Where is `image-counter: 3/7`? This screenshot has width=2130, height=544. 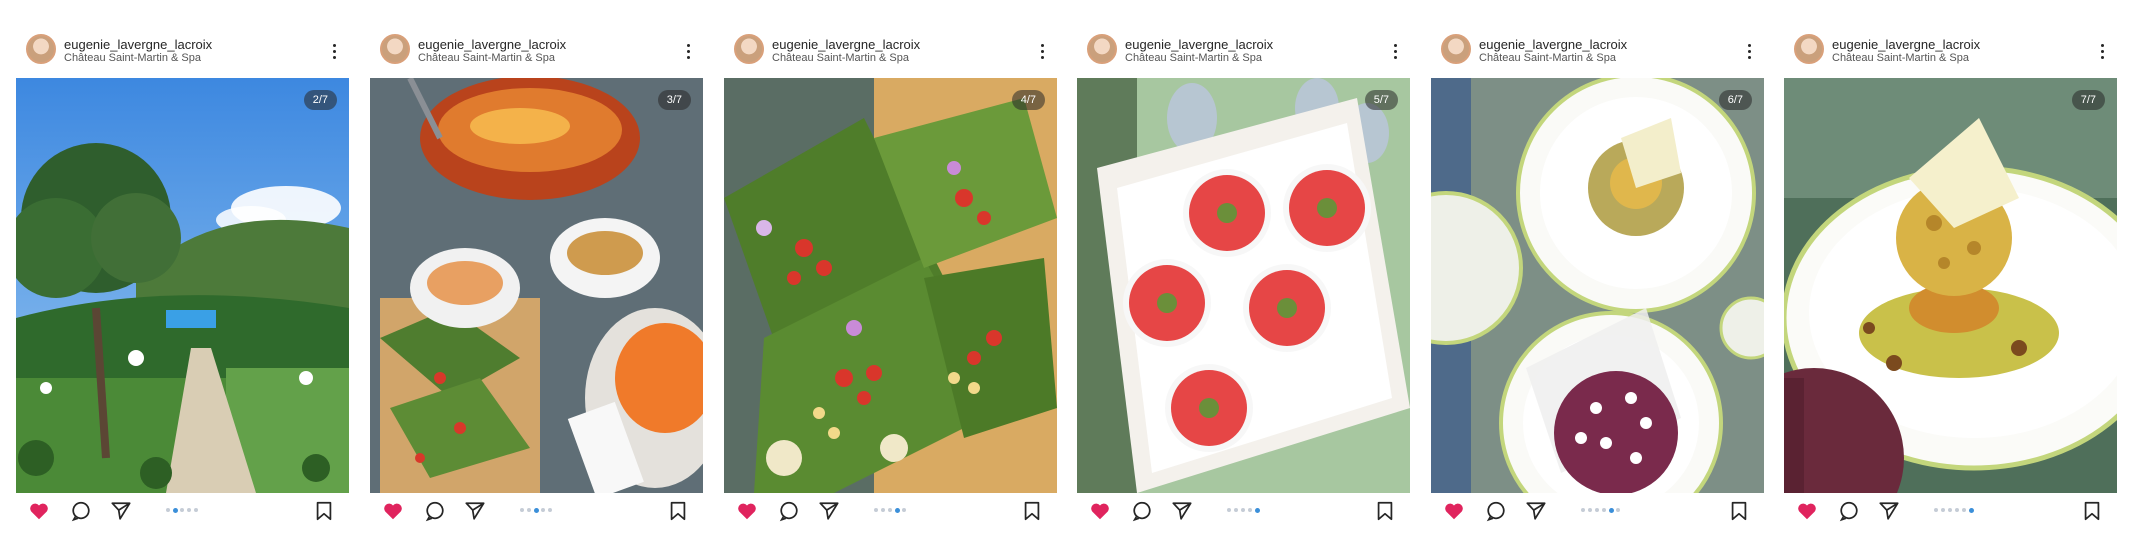
image-counter: 3/7 is located at coordinates (674, 100).